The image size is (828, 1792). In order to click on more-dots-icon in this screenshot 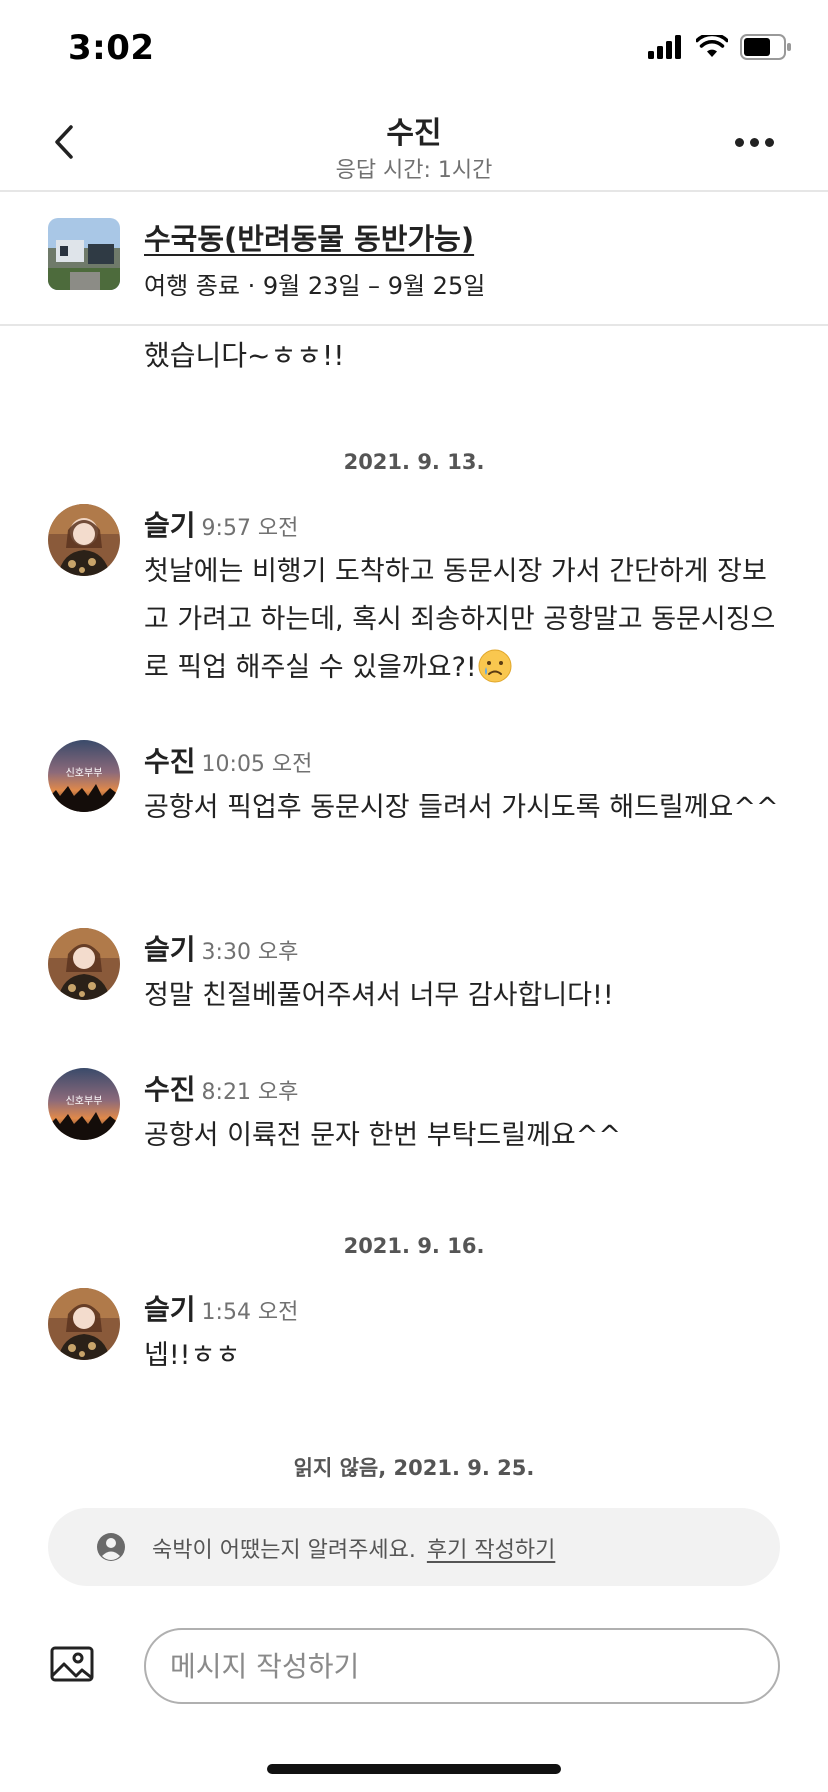, I will do `click(739, 142)`.